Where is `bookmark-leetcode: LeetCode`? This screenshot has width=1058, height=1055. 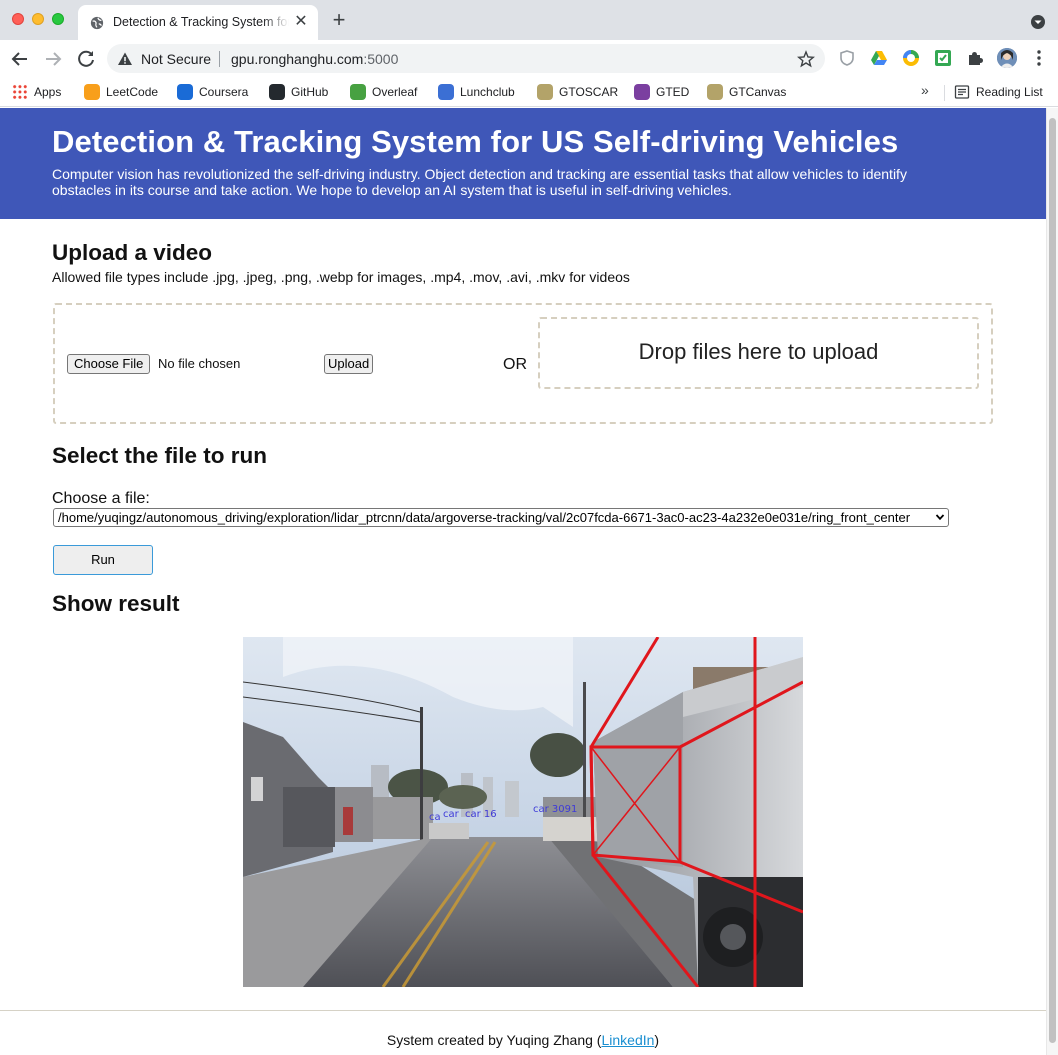 bookmark-leetcode: LeetCode is located at coordinates (121, 92).